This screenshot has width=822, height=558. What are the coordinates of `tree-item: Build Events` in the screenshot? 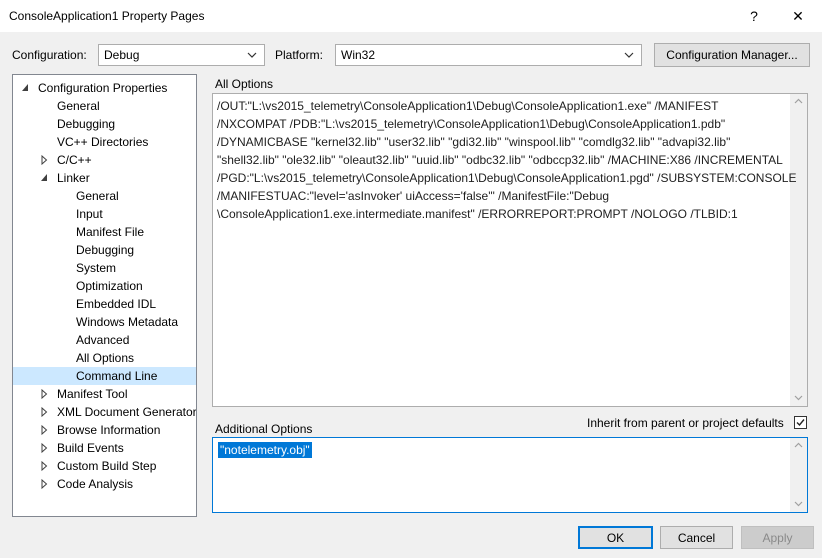 It's located at (104, 448).